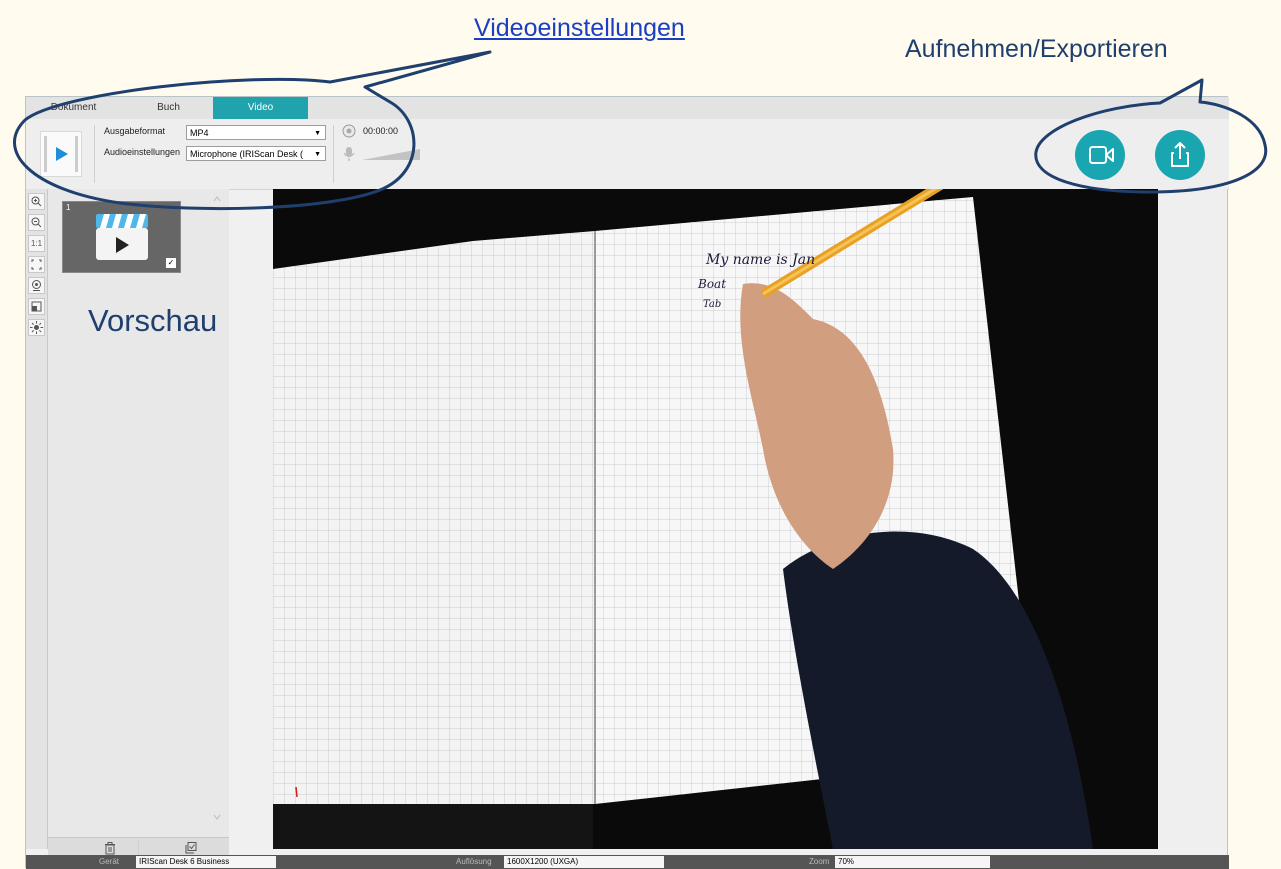  What do you see at coordinates (579, 28) in the screenshot?
I see `annotation-video-settings: Videoeinstellungen` at bounding box center [579, 28].